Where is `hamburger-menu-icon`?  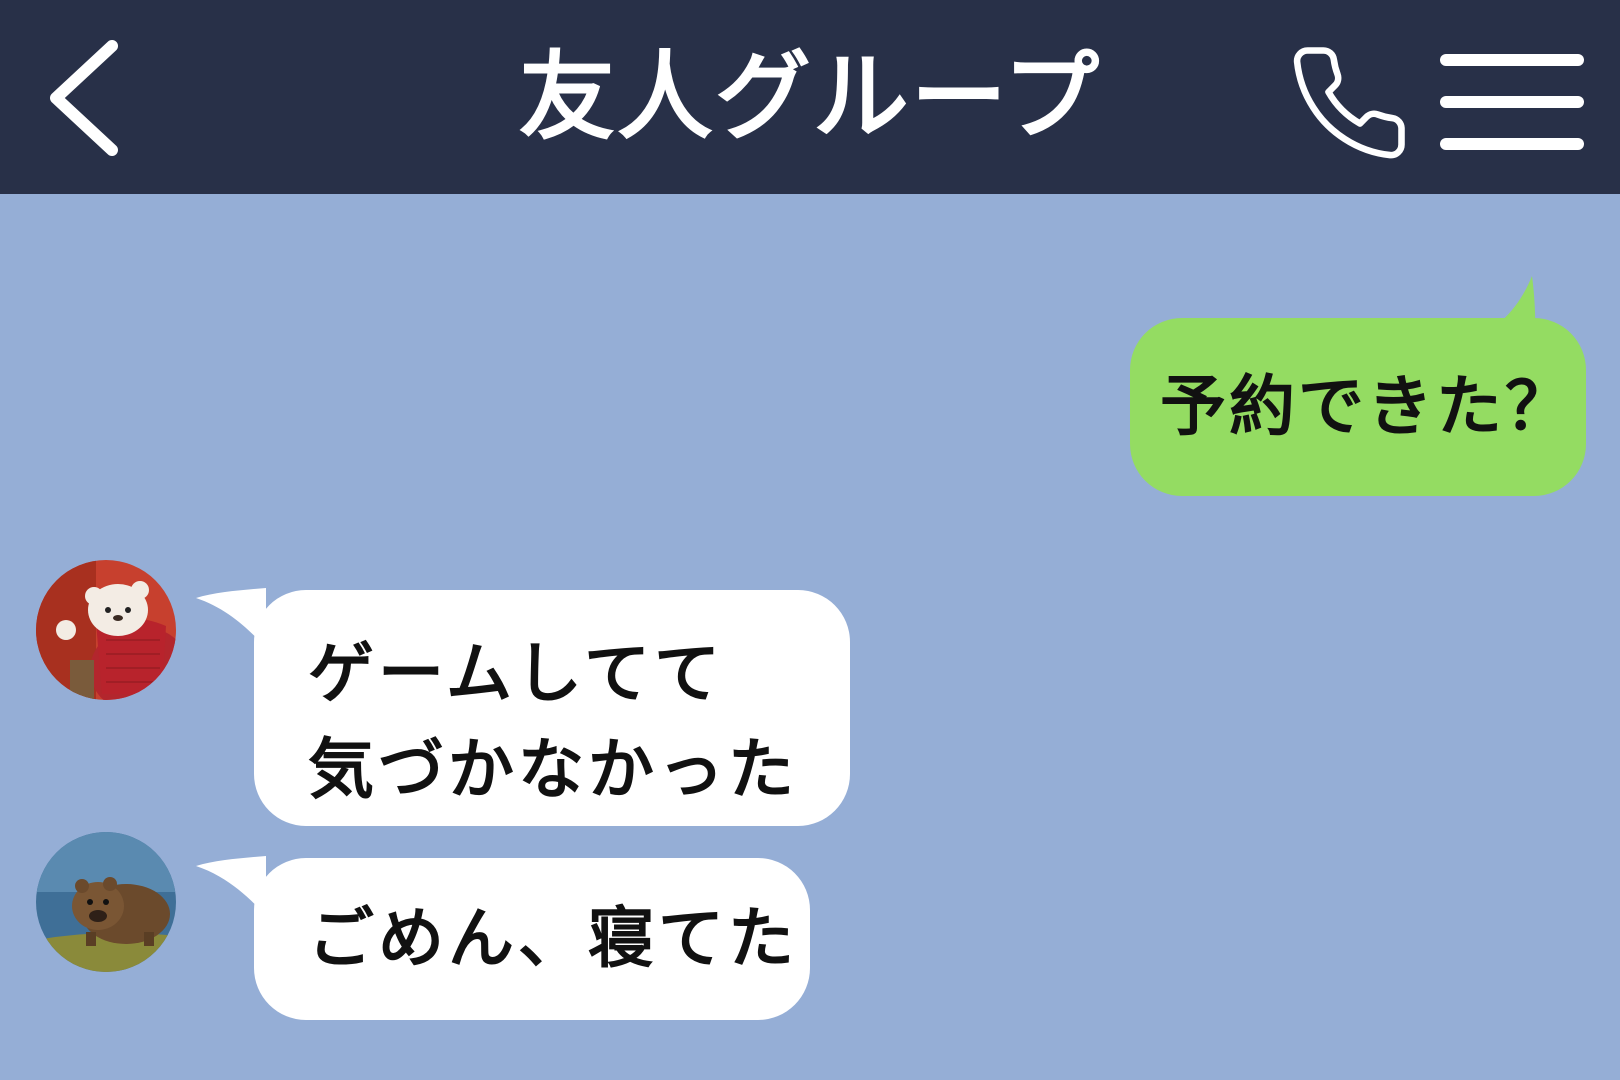
hamburger-menu-icon is located at coordinates (1512, 102).